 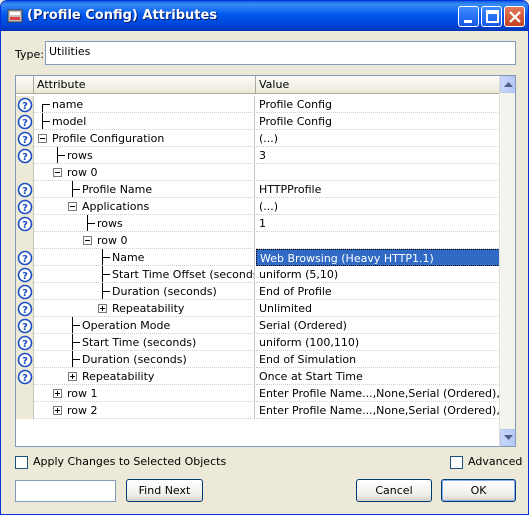 What do you see at coordinates (378, 342) in the screenshot?
I see `value-cell: uniform (100,110)` at bounding box center [378, 342].